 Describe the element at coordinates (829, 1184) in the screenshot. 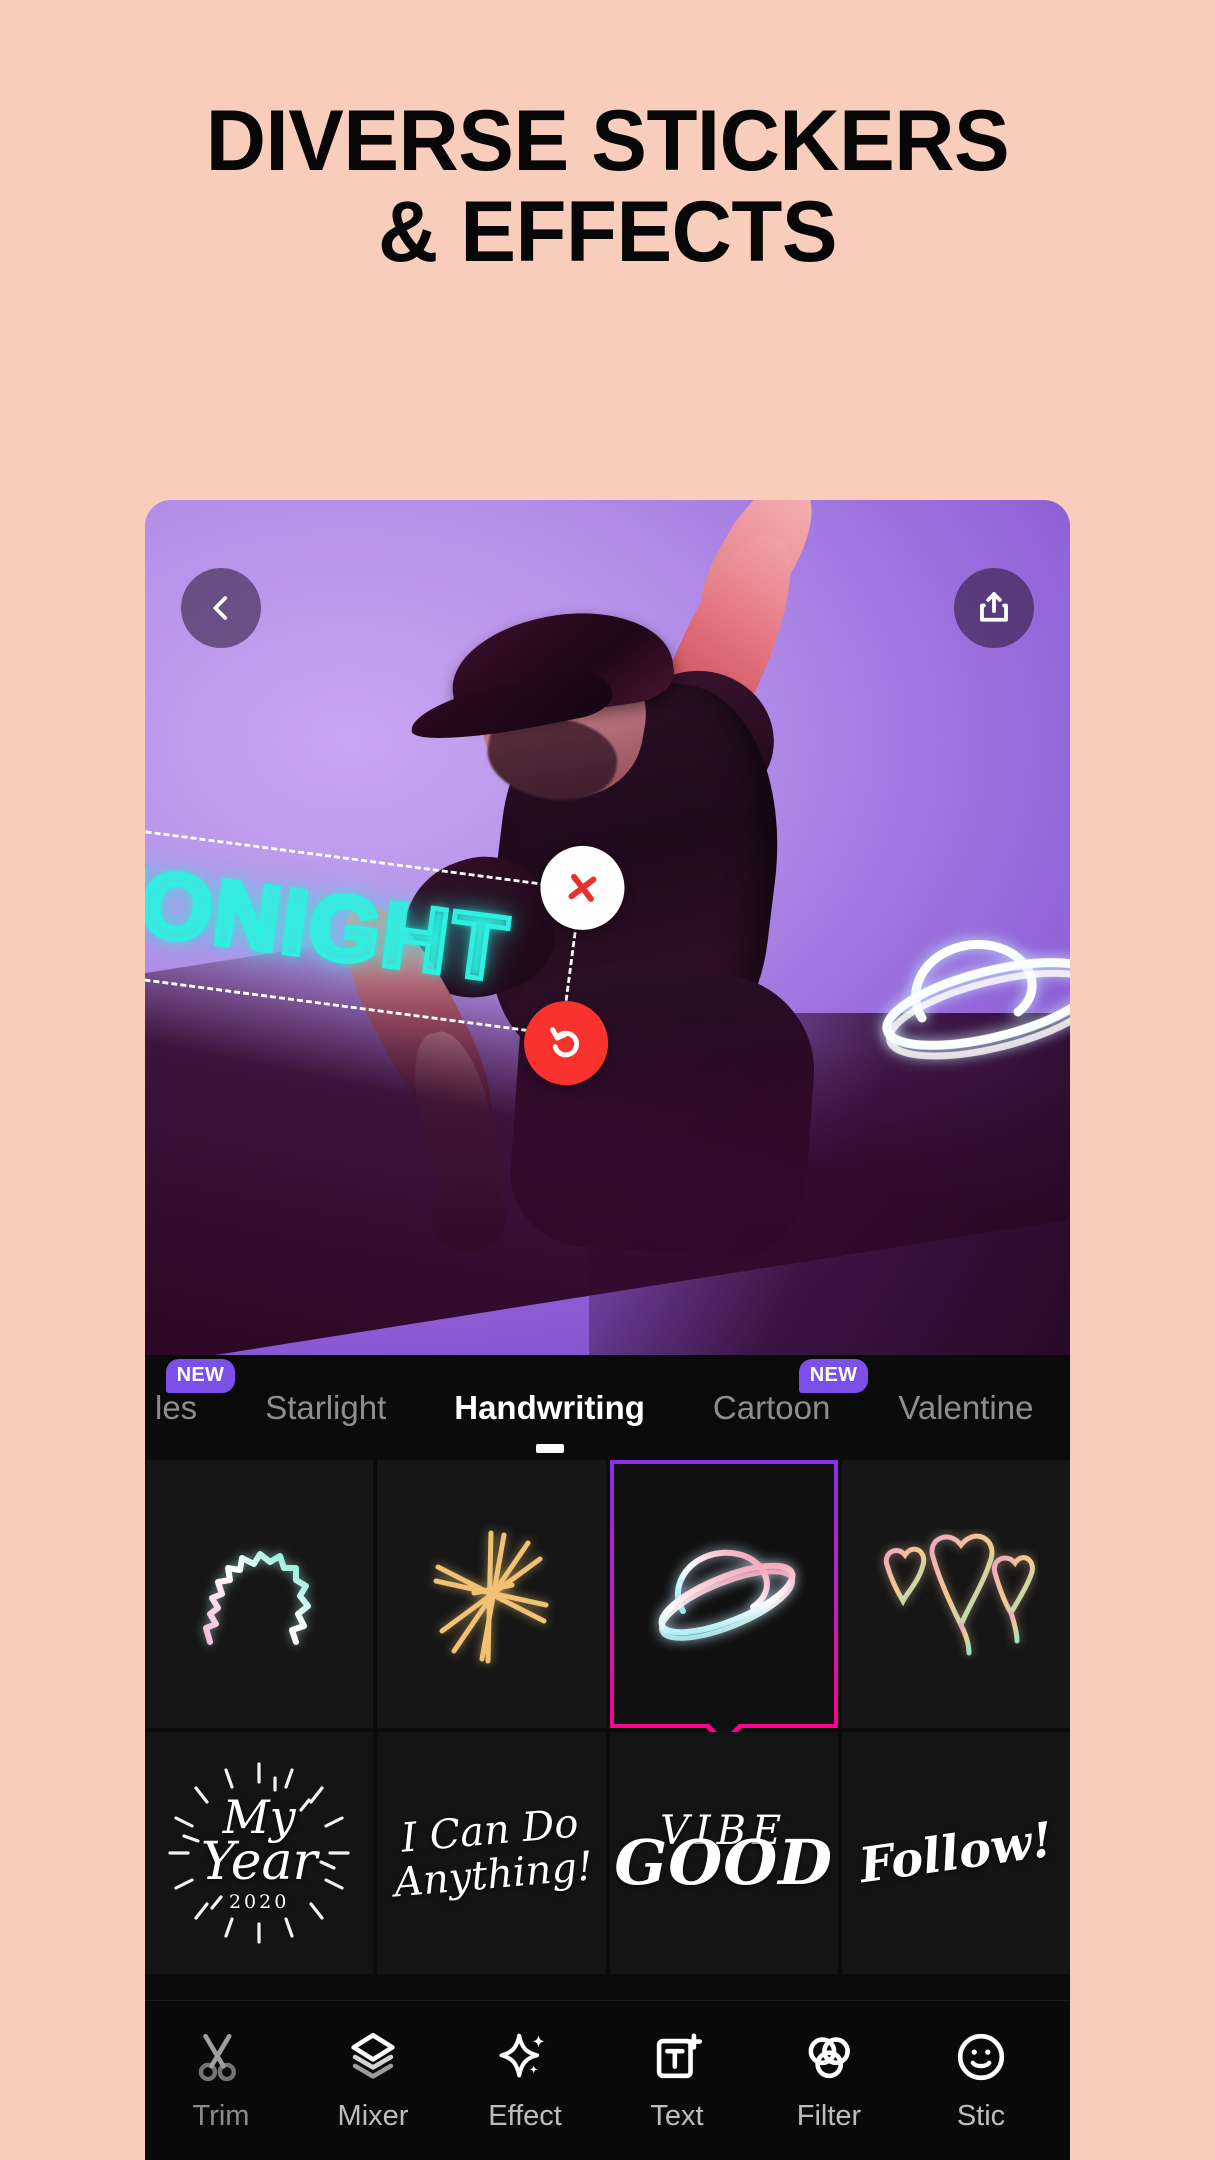

I see `studio-corner-shadow` at that location.